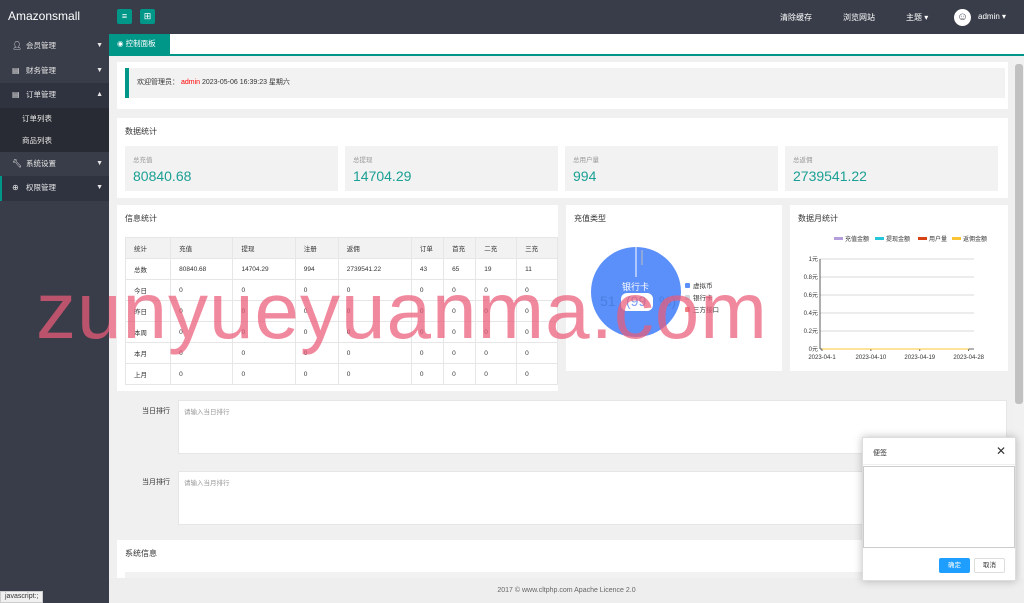 The image size is (1024, 603). I want to click on table-row: 今日 0 0 0 0 0 0 0 0, so click(341, 290).